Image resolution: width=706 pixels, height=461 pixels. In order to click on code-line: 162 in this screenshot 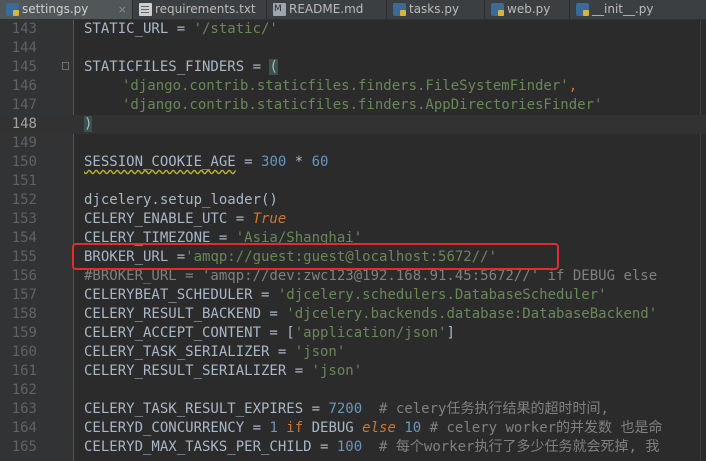, I will do `click(353, 390)`.